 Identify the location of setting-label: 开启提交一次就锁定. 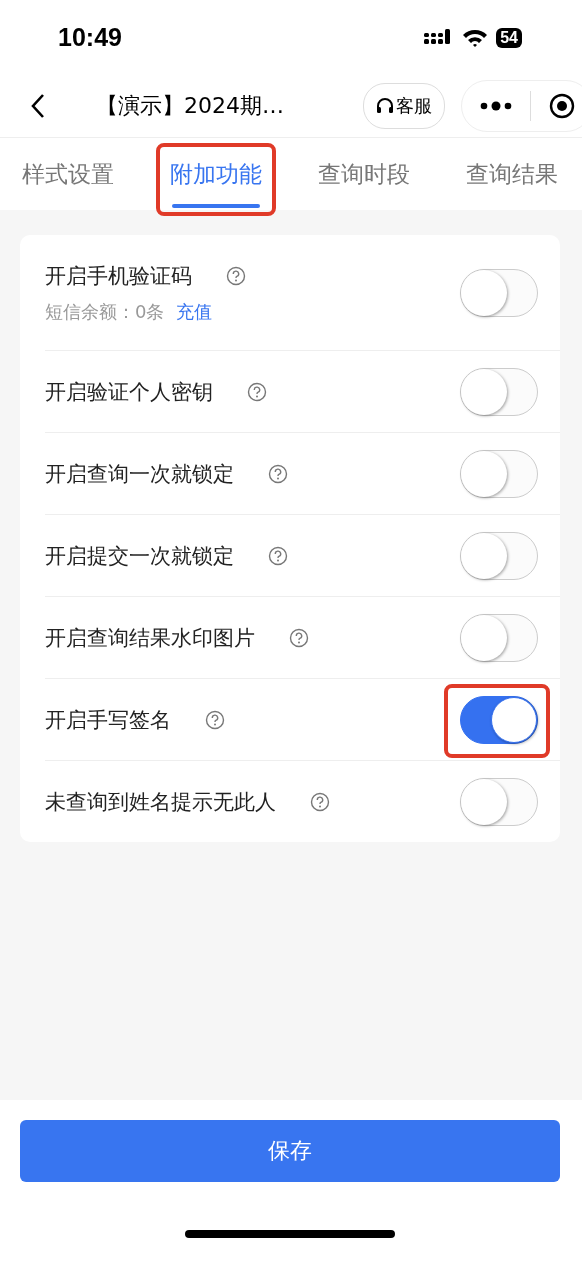
(139, 556).